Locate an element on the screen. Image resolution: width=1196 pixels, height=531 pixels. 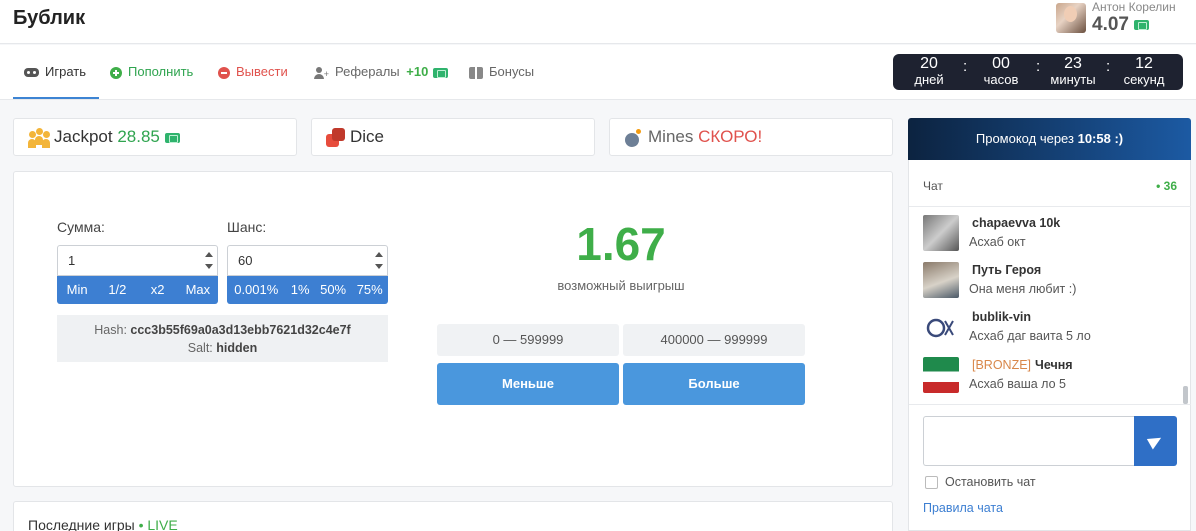
tab-referrals: + Рефералы +10 is located at coordinates (381, 72).